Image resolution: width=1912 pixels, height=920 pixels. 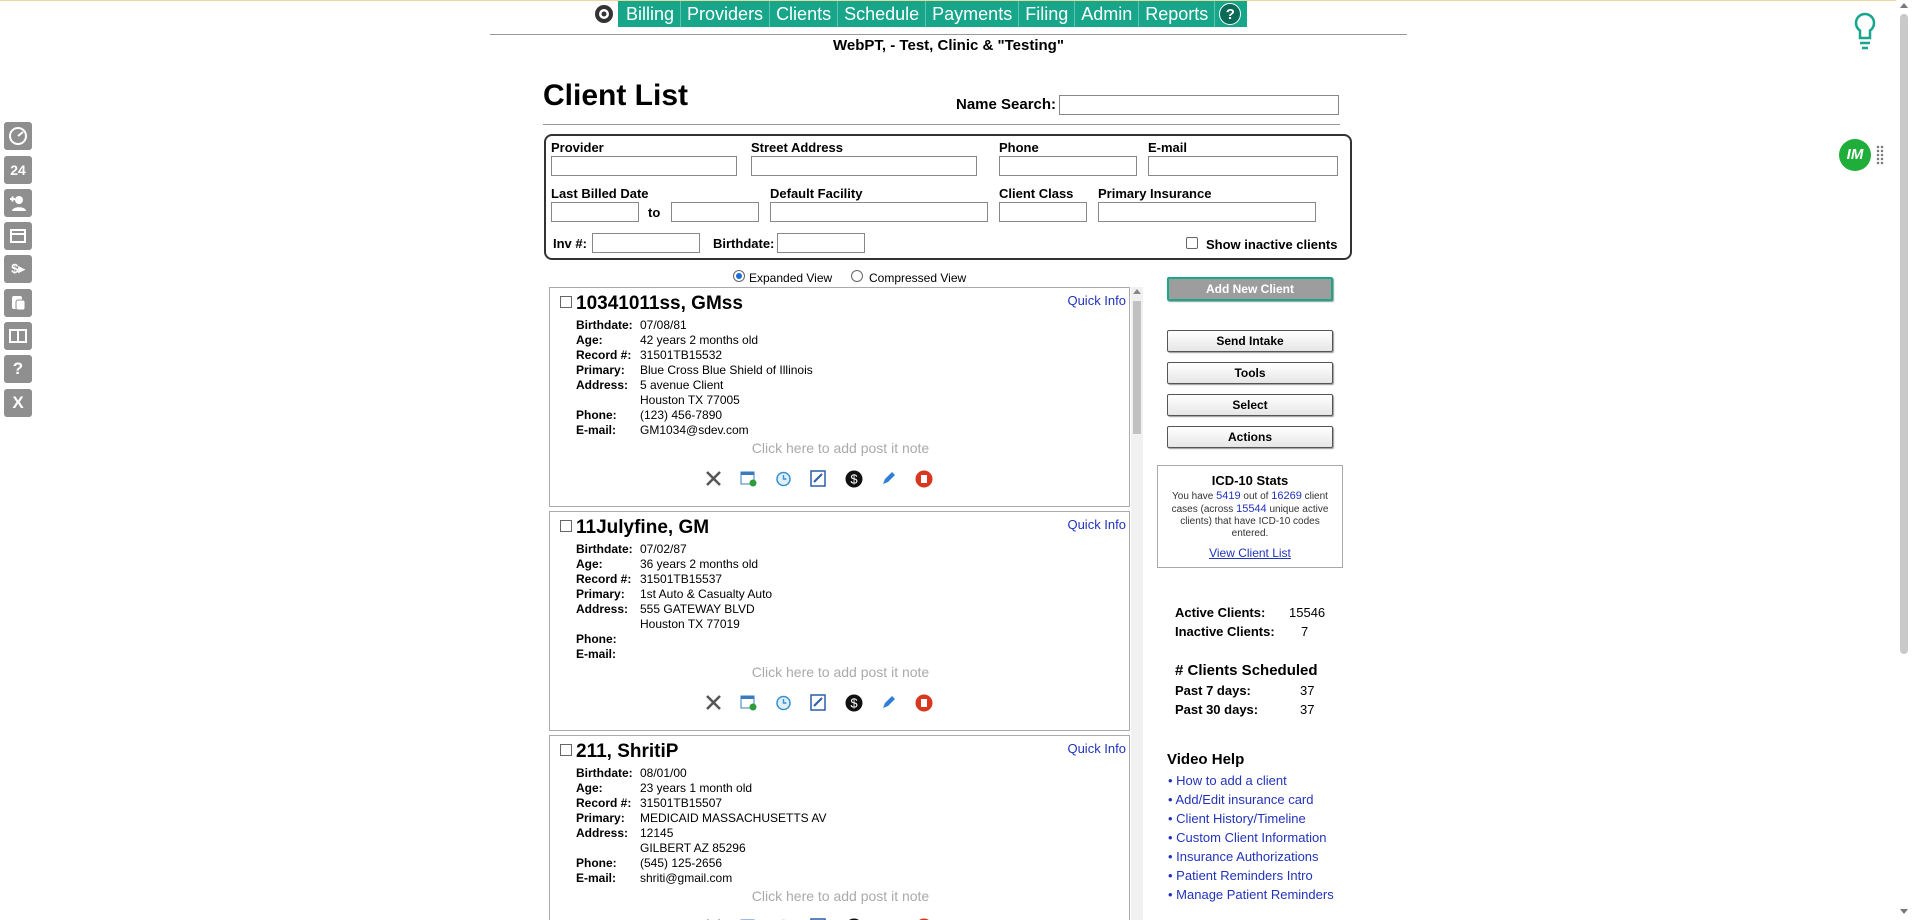 What do you see at coordinates (1250, 289) in the screenshot?
I see `add-new-client-button: Add New Client` at bounding box center [1250, 289].